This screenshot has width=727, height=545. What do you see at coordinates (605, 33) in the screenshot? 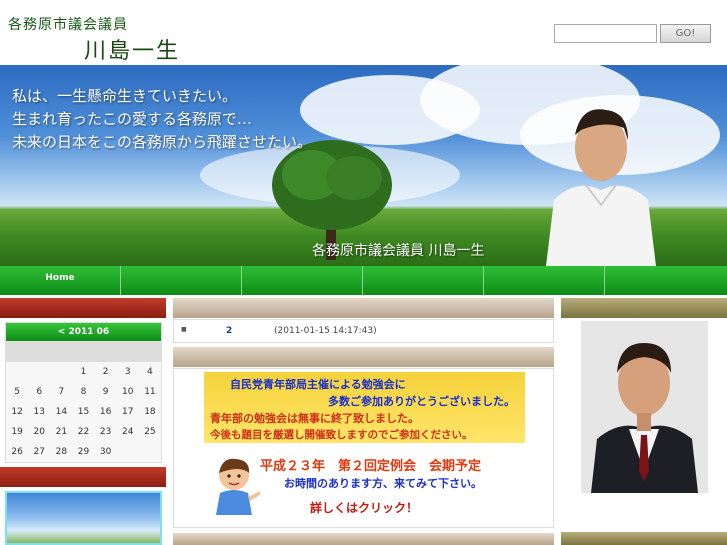
I see `search-input` at bounding box center [605, 33].